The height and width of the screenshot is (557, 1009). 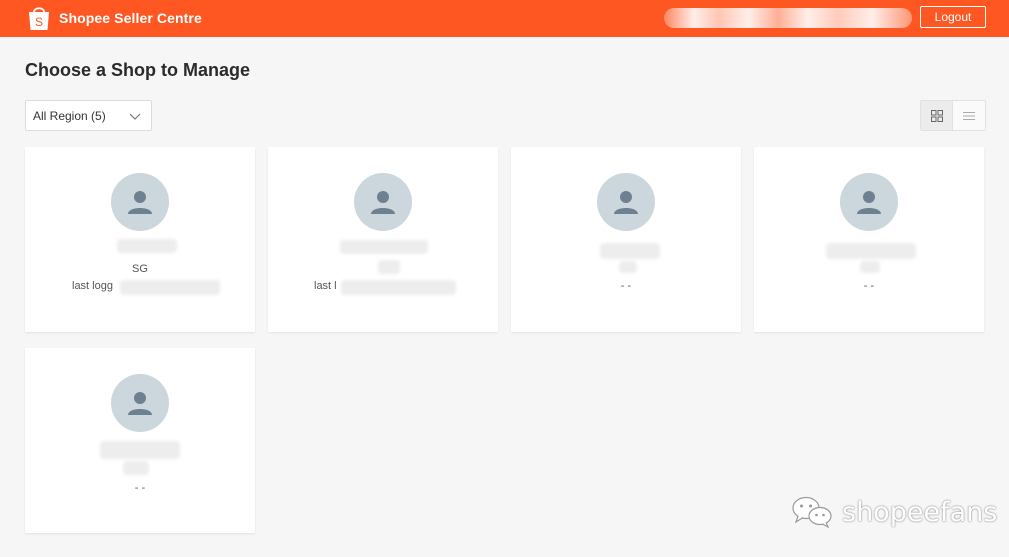 I want to click on watermark: shopeefans, so click(x=893, y=512).